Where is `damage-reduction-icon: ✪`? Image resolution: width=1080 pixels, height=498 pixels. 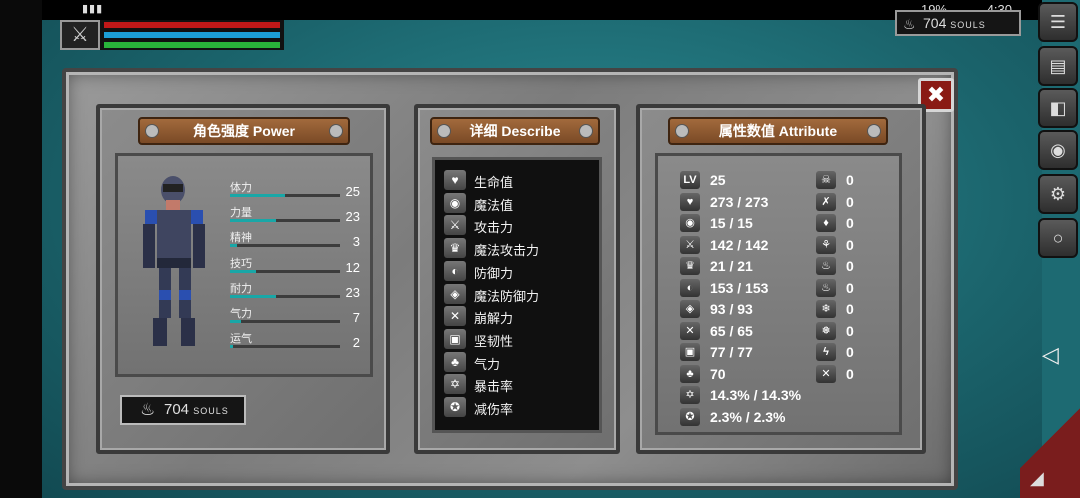 damage-reduction-icon: ✪ is located at coordinates (690, 416).